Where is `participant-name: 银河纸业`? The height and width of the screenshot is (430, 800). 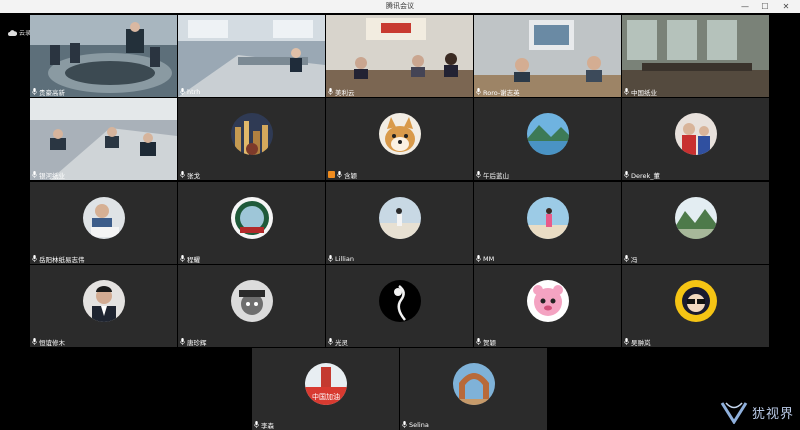
participant-name: 银河纸业 is located at coordinates (52, 175).